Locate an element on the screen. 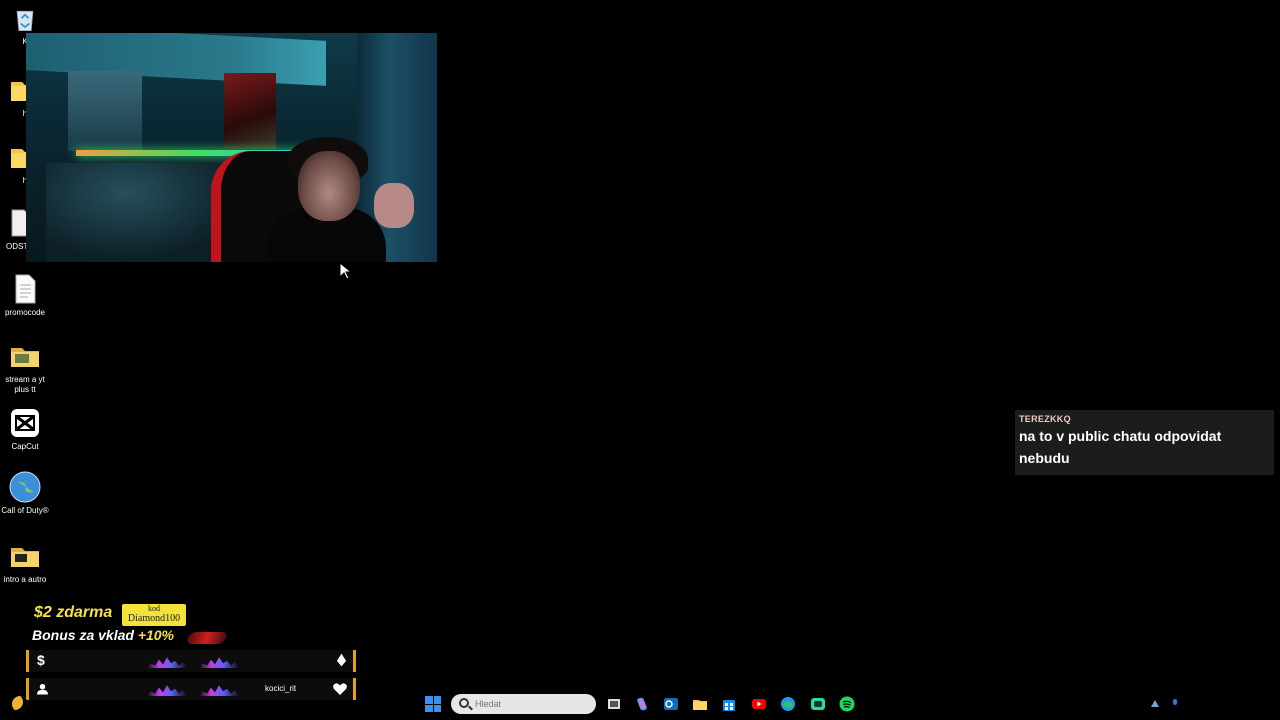 The height and width of the screenshot is (720, 1280). recycle-bin-icon is located at coordinates (25, 20).